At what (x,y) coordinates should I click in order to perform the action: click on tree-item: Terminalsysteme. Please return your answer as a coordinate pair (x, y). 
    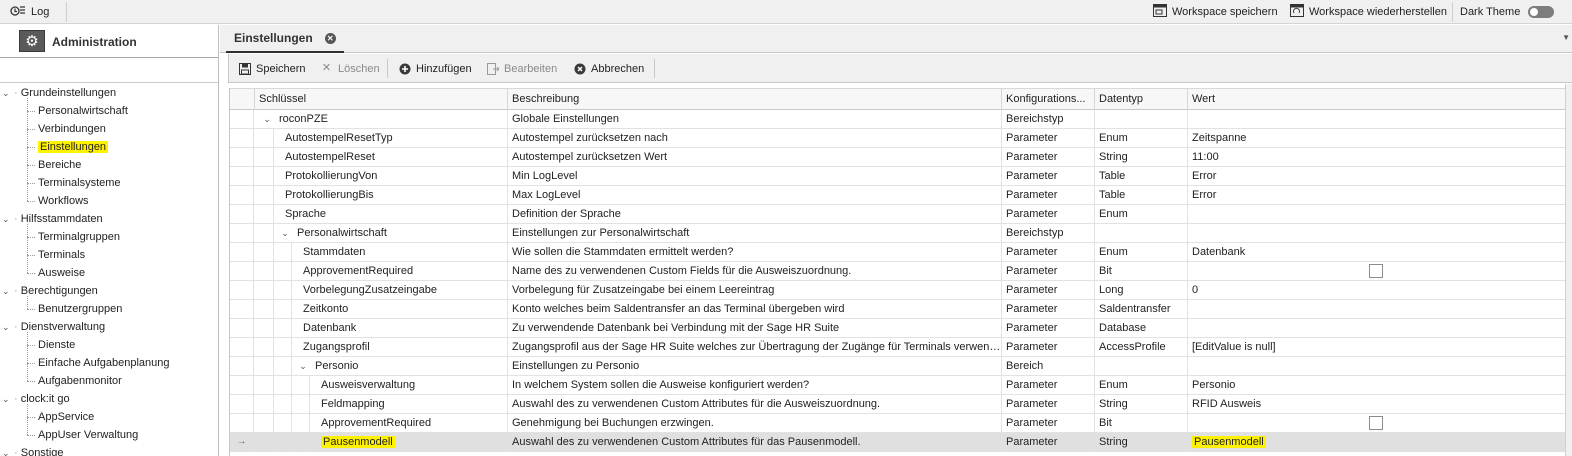
    Looking at the image, I should click on (79, 183).